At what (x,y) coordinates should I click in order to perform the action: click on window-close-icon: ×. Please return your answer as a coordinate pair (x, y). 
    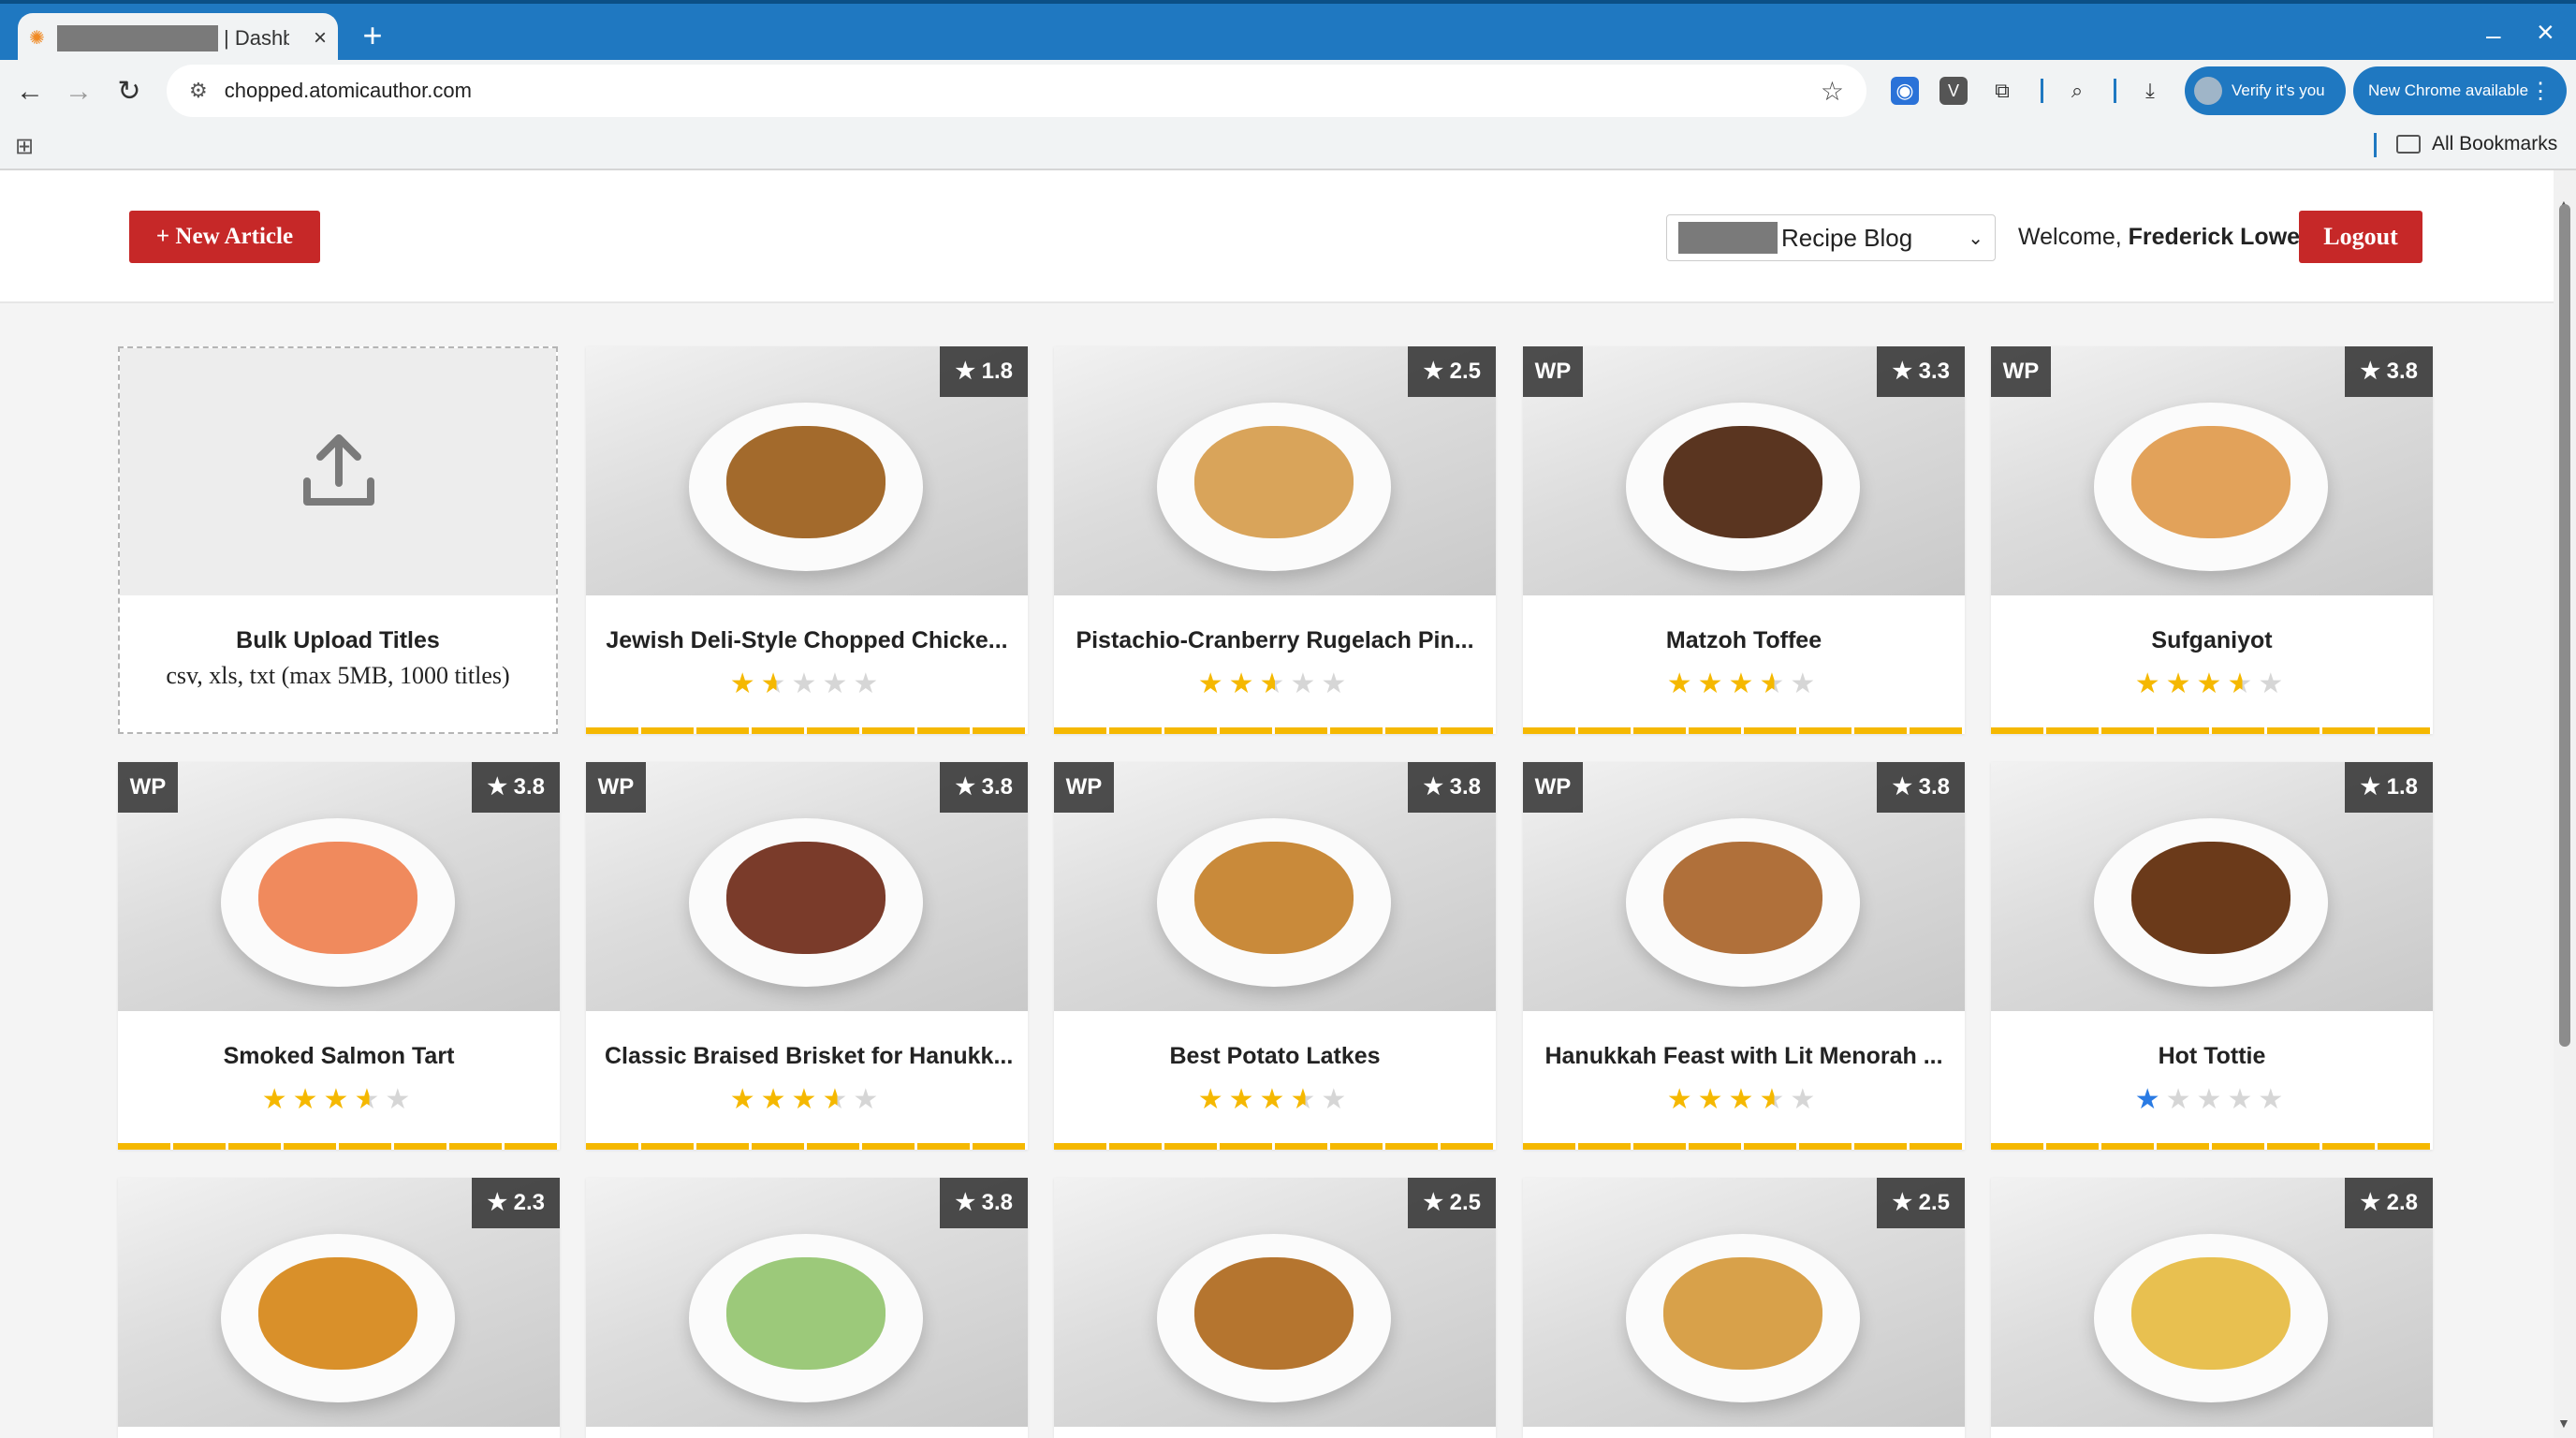
    Looking at the image, I should click on (2545, 32).